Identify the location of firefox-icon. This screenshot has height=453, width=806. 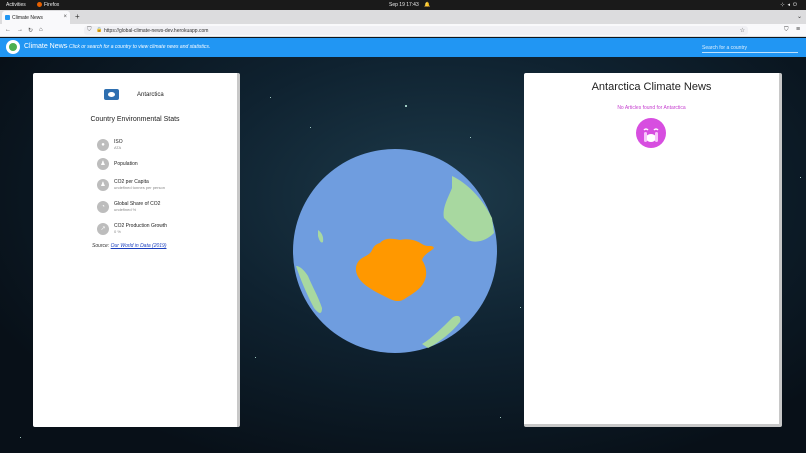
(39, 4).